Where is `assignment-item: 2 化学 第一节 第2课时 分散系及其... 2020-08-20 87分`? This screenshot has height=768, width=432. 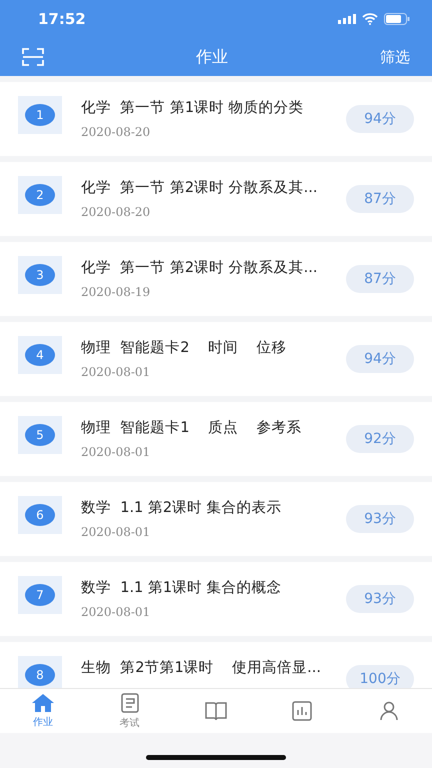
assignment-item: 2 化学 第一节 第2课时 分散系及其... 2020-08-20 87分 is located at coordinates (216, 199).